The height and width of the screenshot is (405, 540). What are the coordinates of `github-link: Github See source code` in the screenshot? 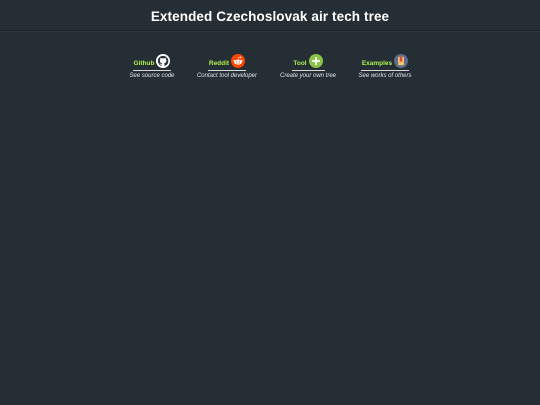 It's located at (152, 65).